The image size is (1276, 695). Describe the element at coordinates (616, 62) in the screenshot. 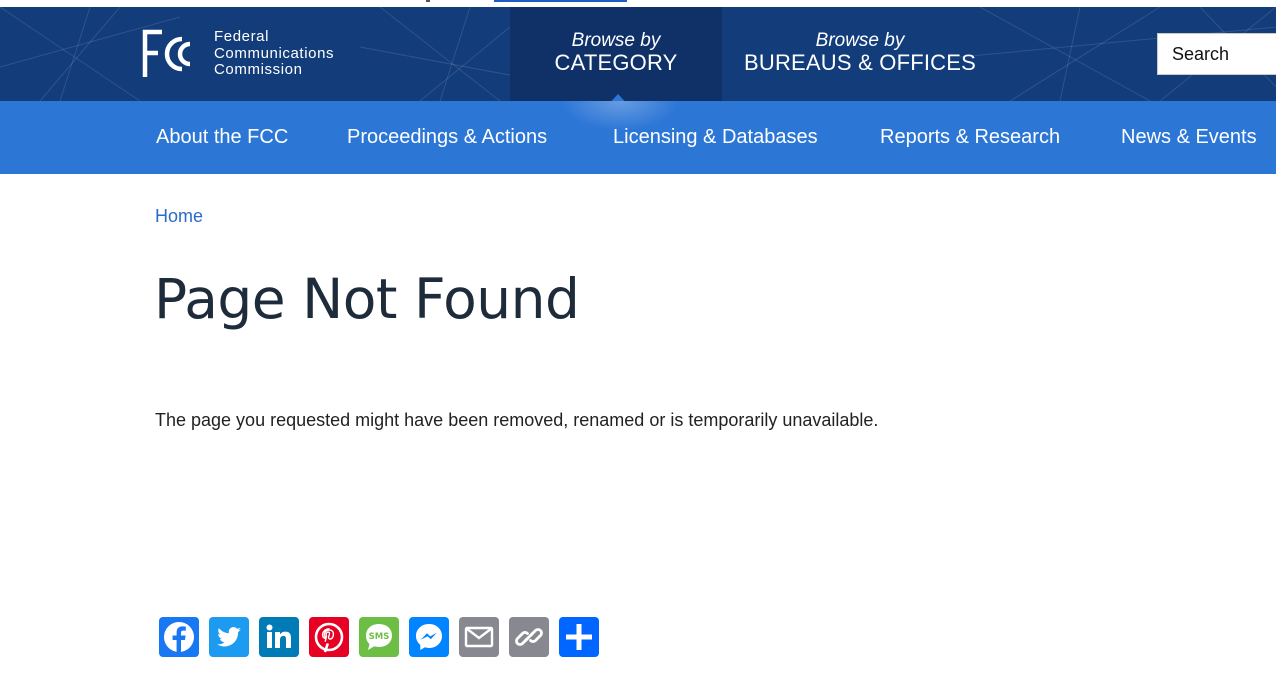

I see `browse-category-big-label: CATEGORY` at that location.